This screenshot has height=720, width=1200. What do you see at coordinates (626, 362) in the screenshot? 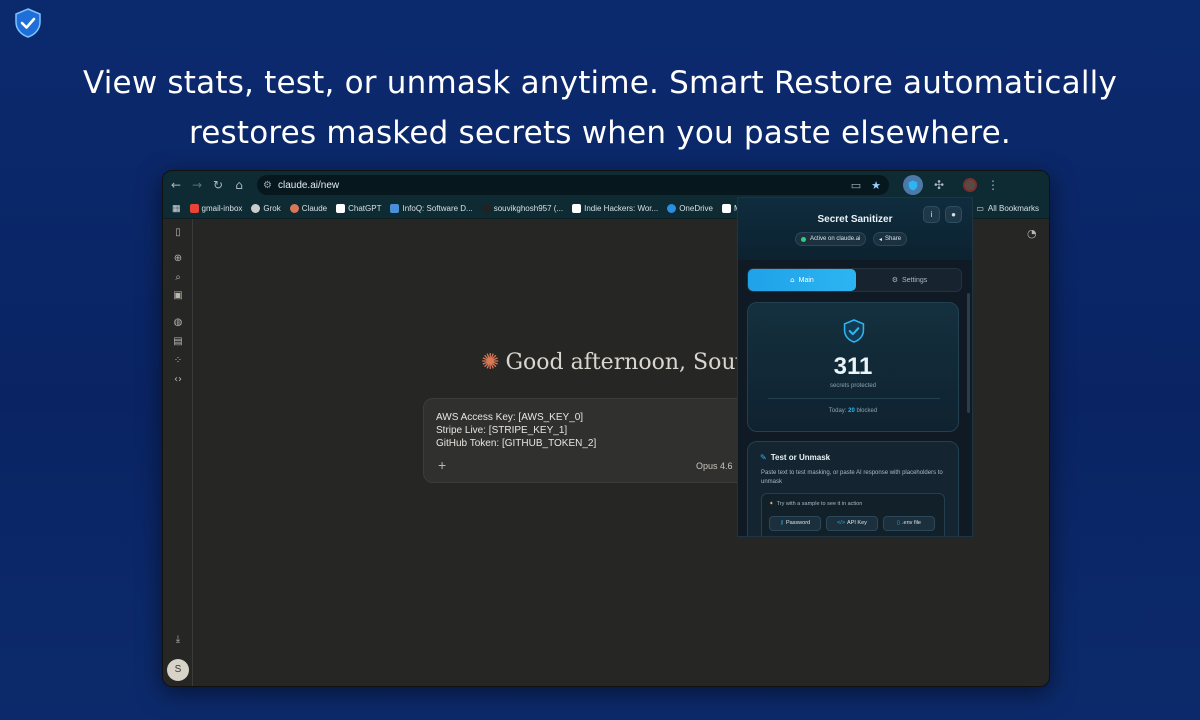
I see `greeting-text: Good afternoon, Souv` at bounding box center [626, 362].